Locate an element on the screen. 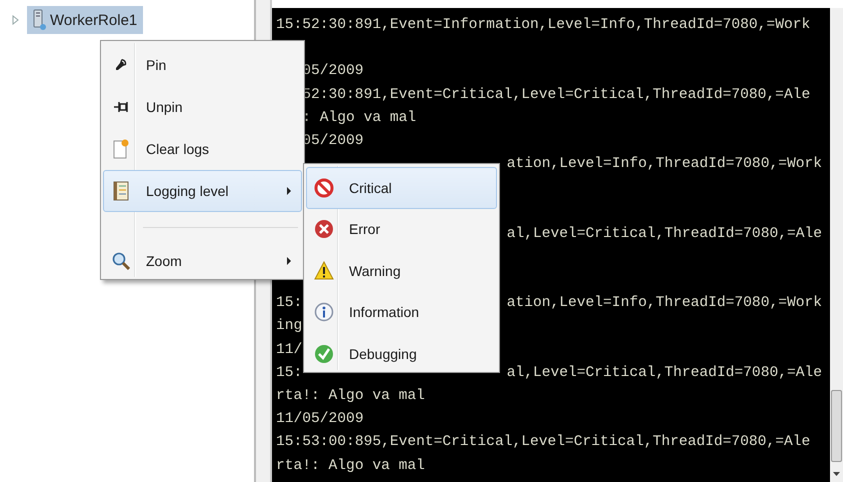 This screenshot has width=843, height=482. check-icon is located at coordinates (324, 354).